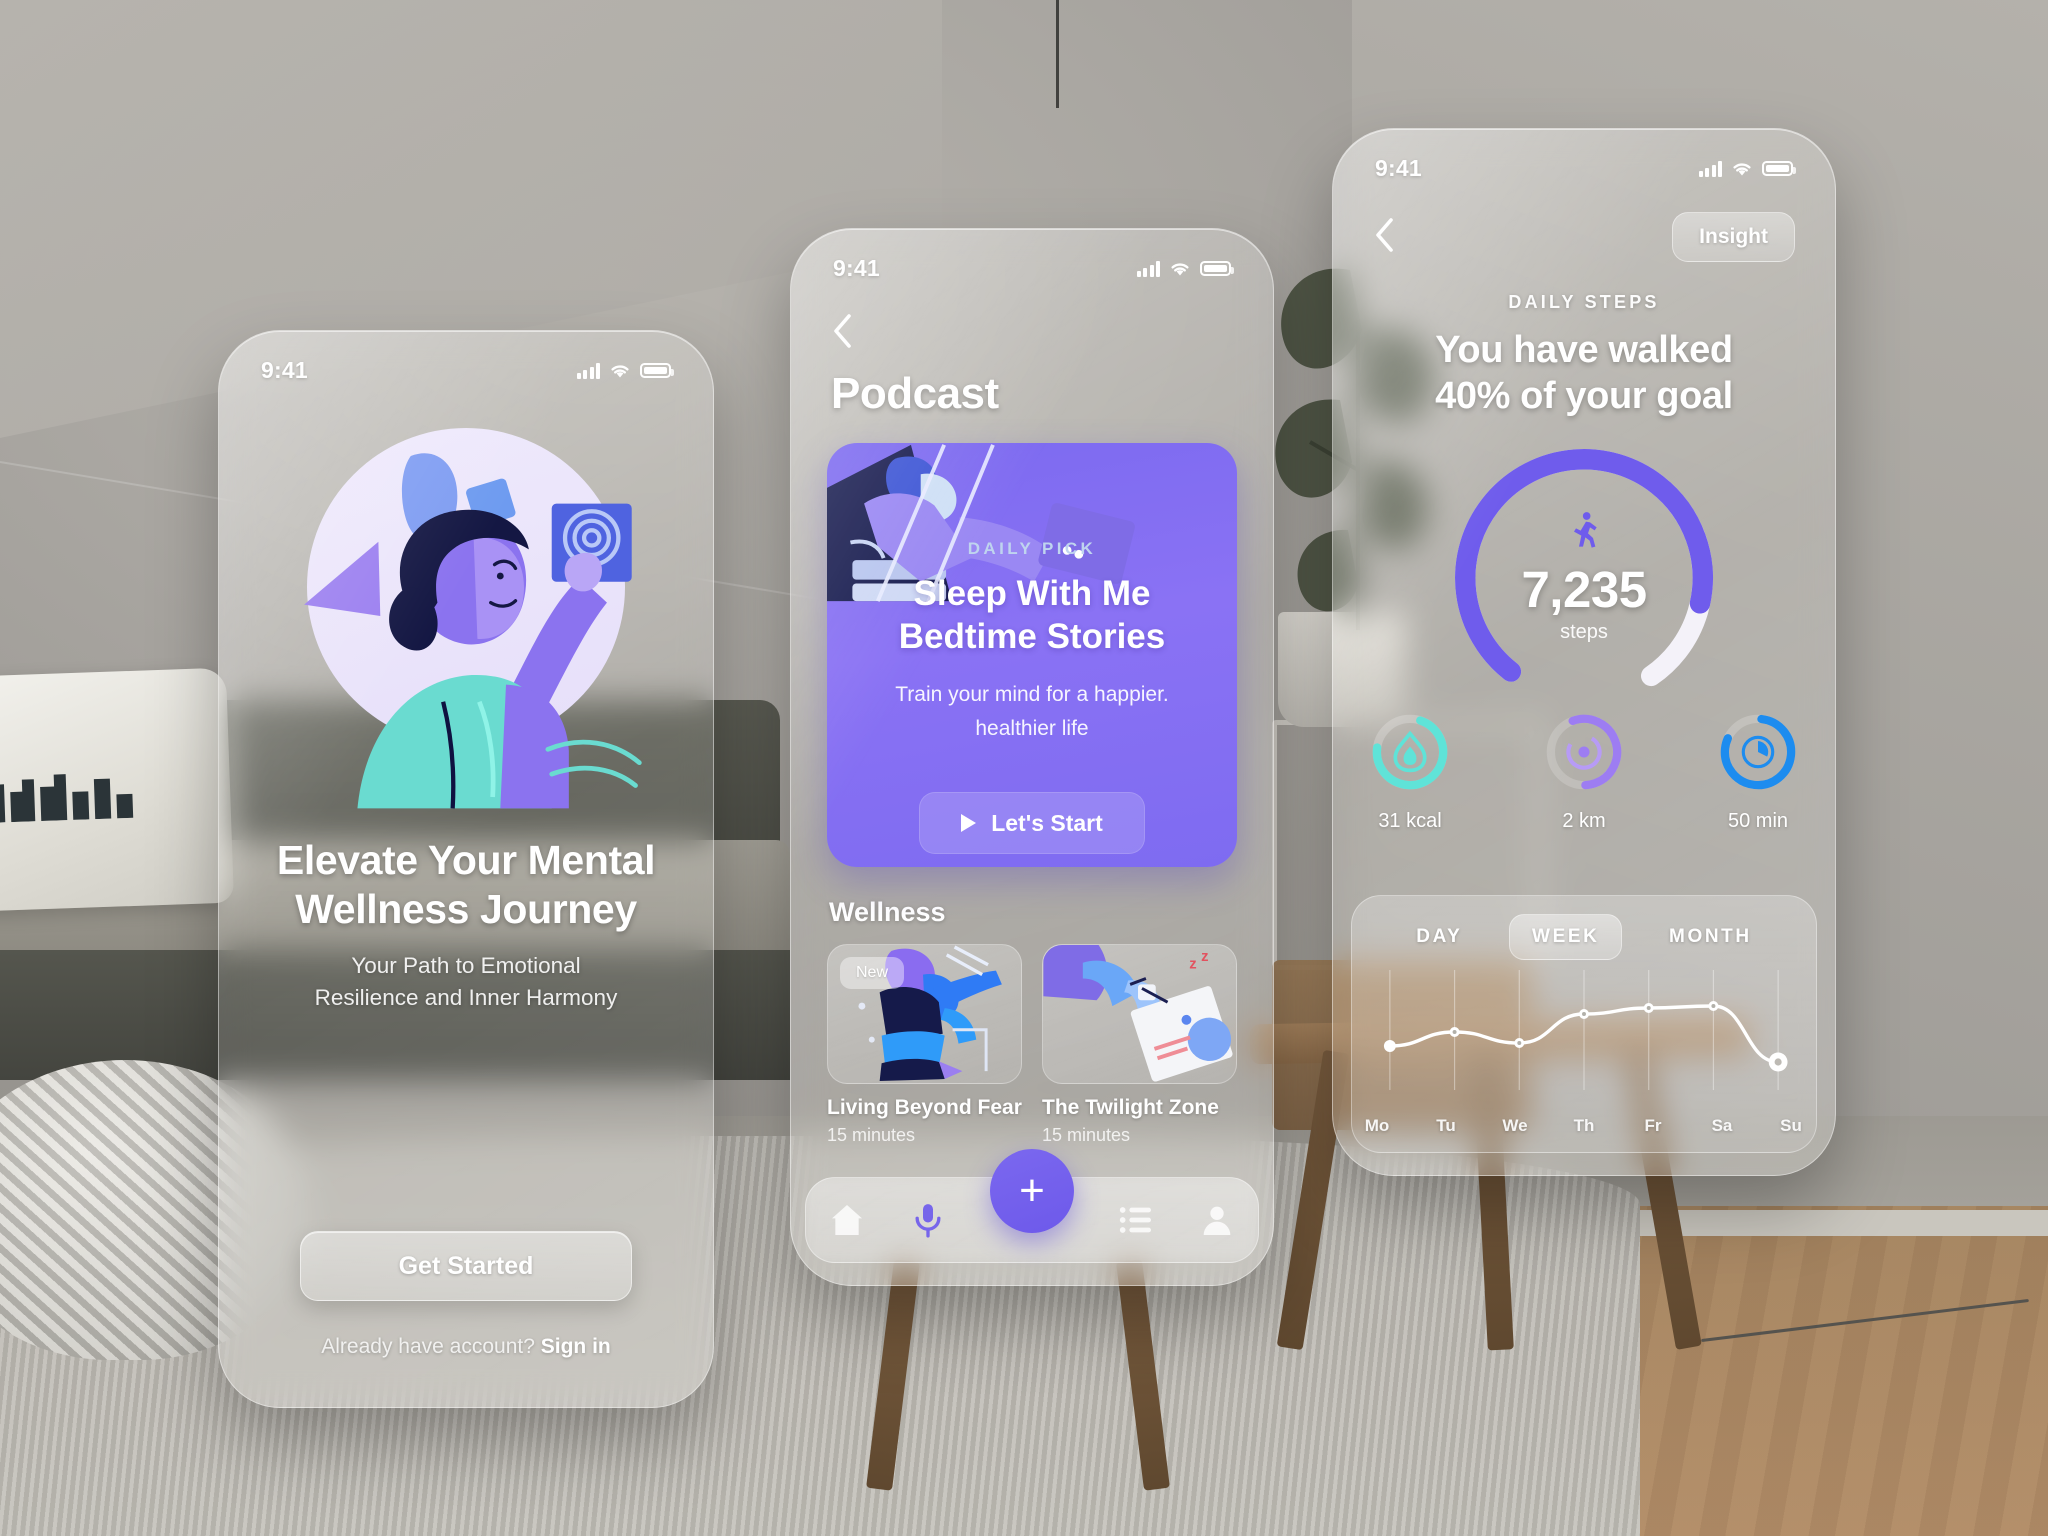 The image size is (2048, 1536). What do you see at coordinates (466, 1266) in the screenshot?
I see `get-started-button: Get Started` at bounding box center [466, 1266].